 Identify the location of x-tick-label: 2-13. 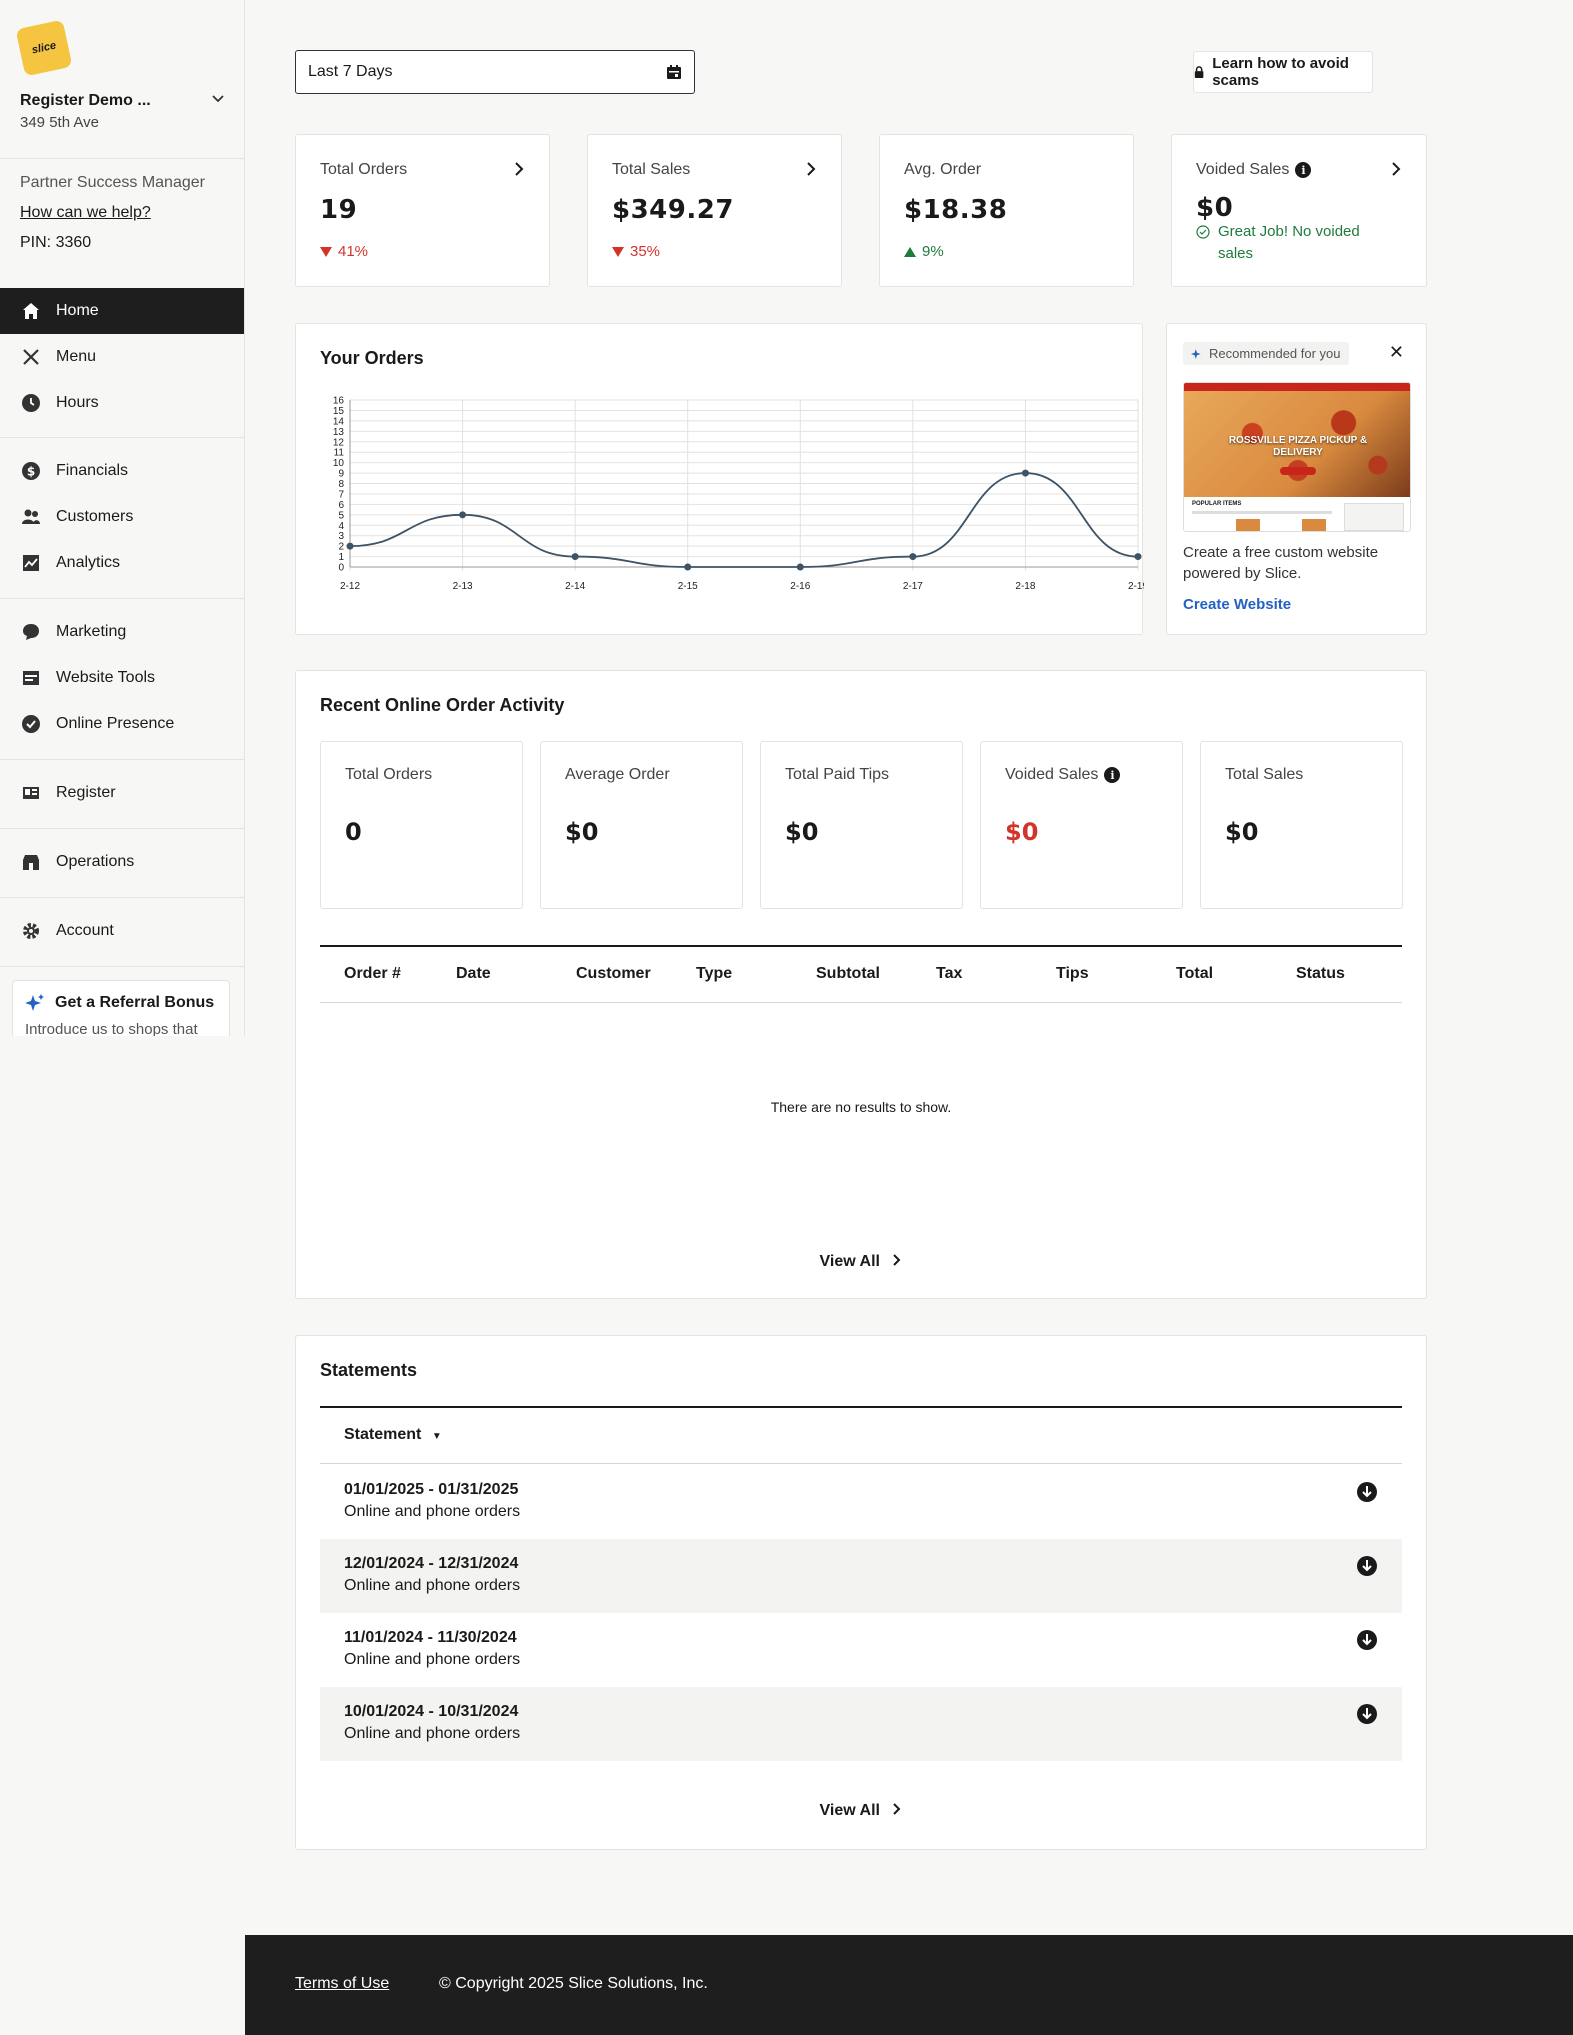
(463, 586).